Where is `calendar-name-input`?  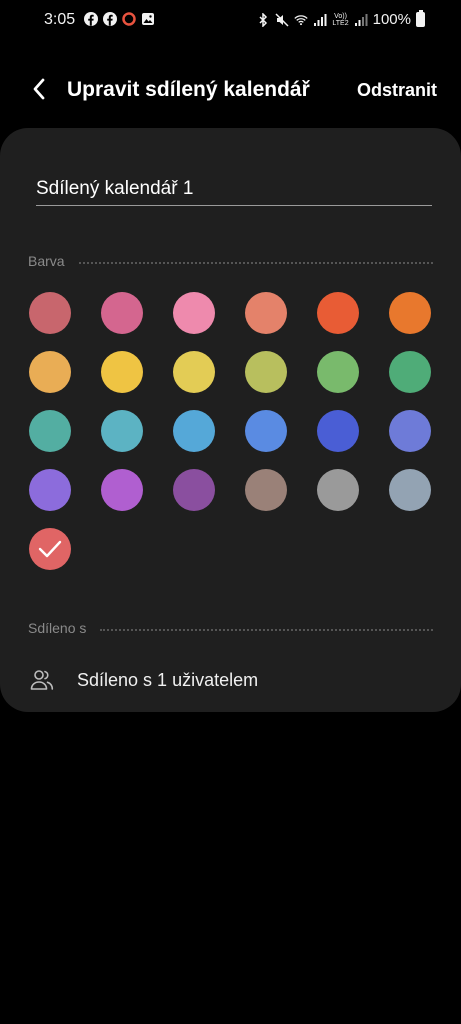
calendar-name-input is located at coordinates (234, 189).